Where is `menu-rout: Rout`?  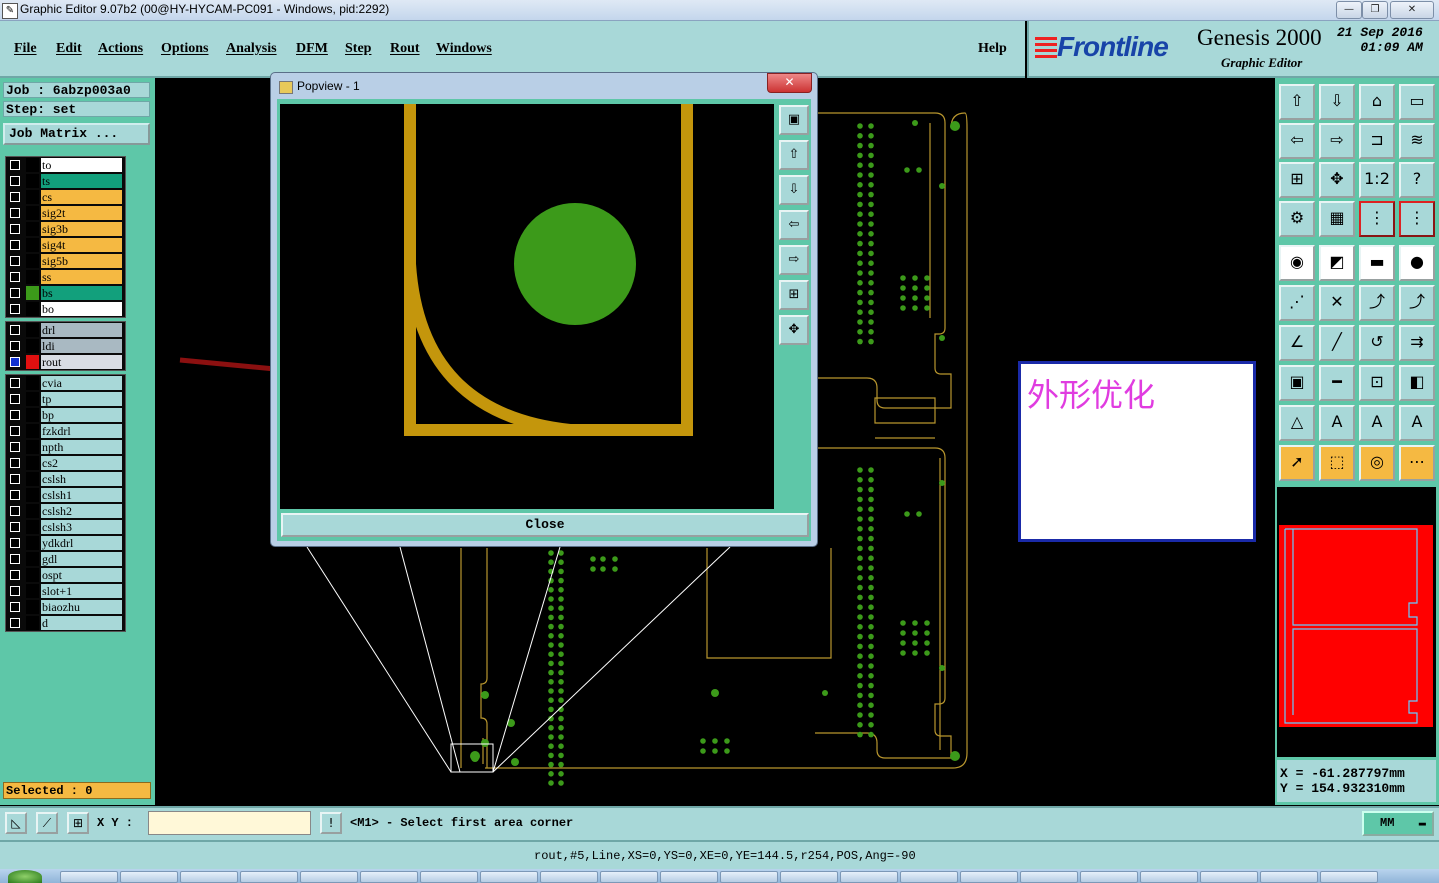 menu-rout: Rout is located at coordinates (405, 49).